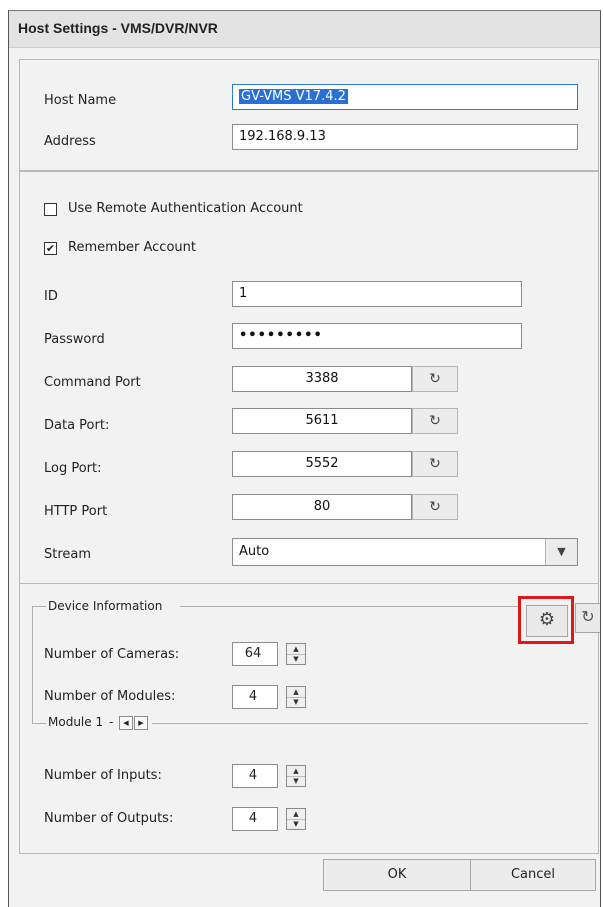 This screenshot has height=907, width=603. I want to click on ok-button: OK, so click(397, 875).